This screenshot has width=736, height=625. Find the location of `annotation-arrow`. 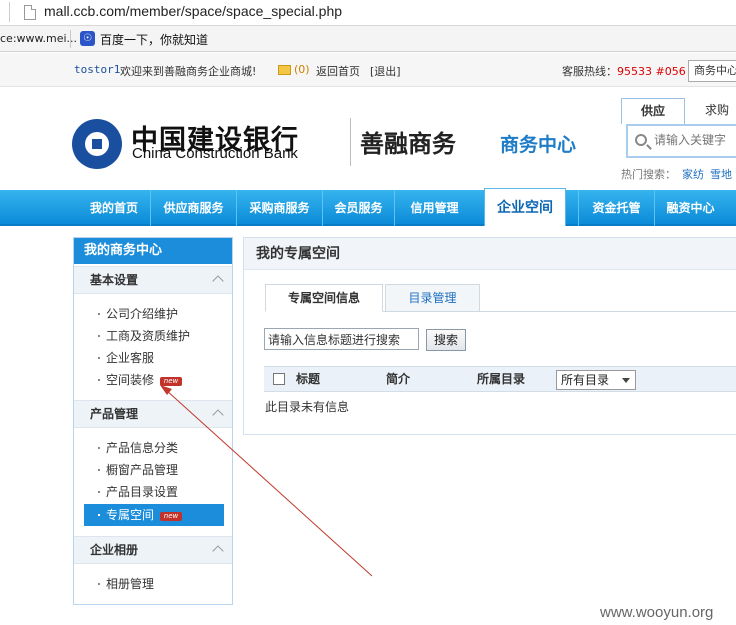

annotation-arrow is located at coordinates (266, 481).